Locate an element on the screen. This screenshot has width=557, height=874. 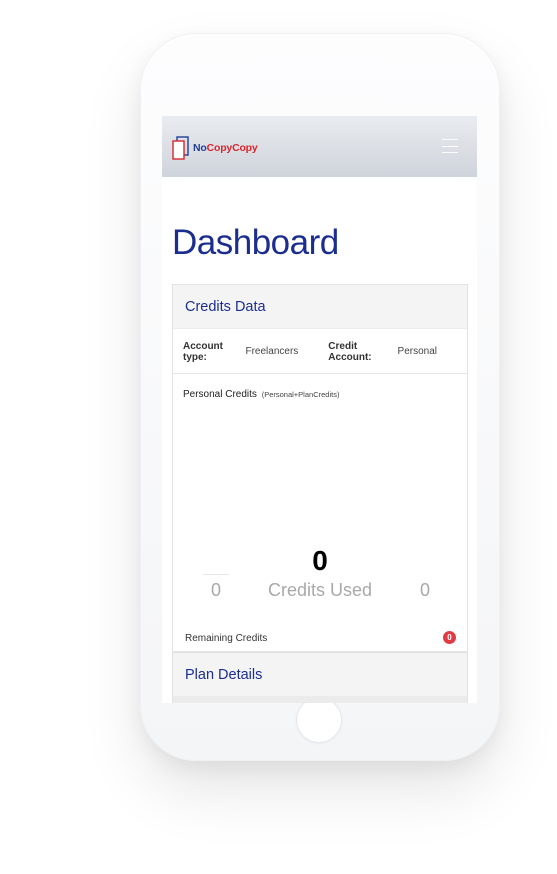
remaining-credits-row: Remaining Credits 0 is located at coordinates (320, 639).